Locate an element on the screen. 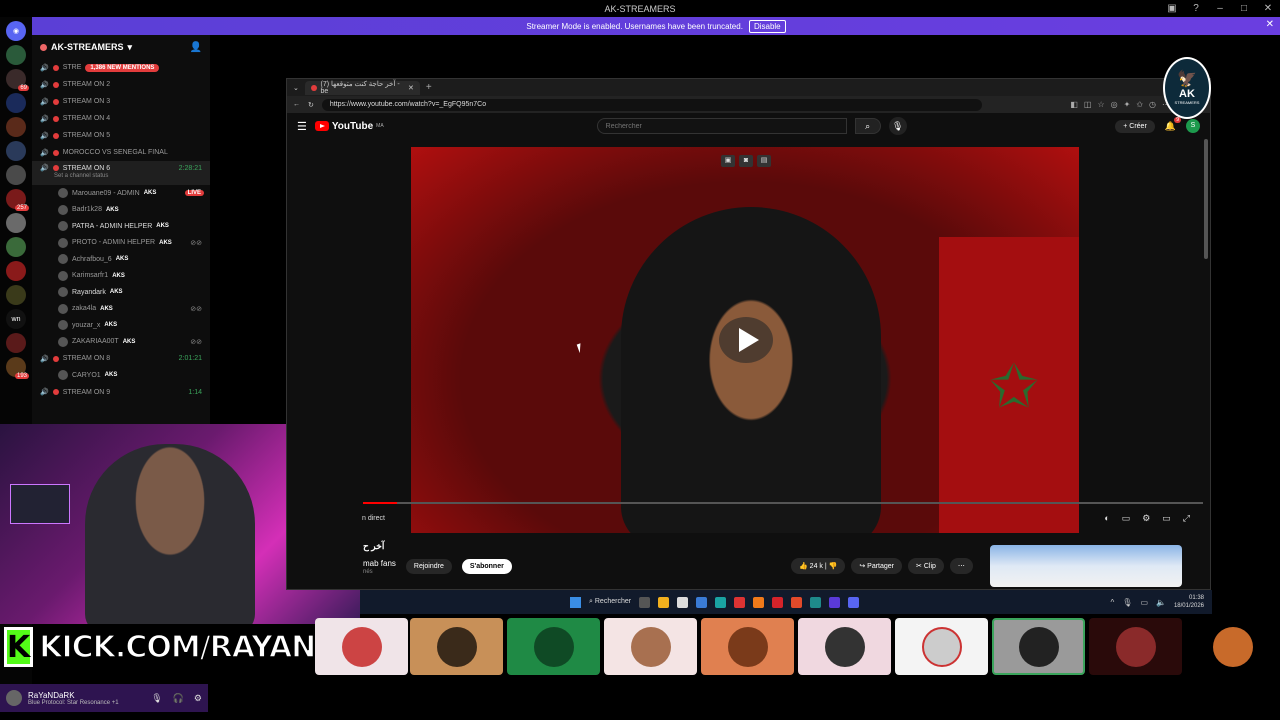  history-icon: ◷ is located at coordinates (1152, 104).